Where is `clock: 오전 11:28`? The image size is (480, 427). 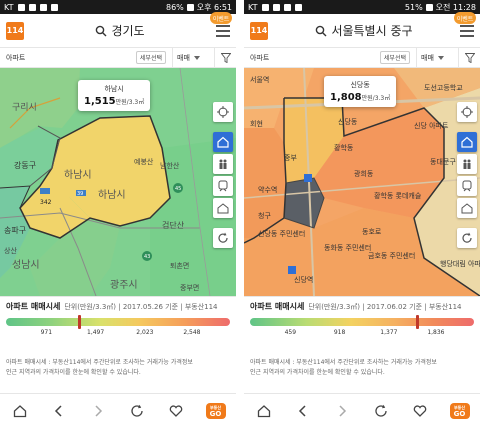 clock: 오전 11:28 is located at coordinates (455, 7).